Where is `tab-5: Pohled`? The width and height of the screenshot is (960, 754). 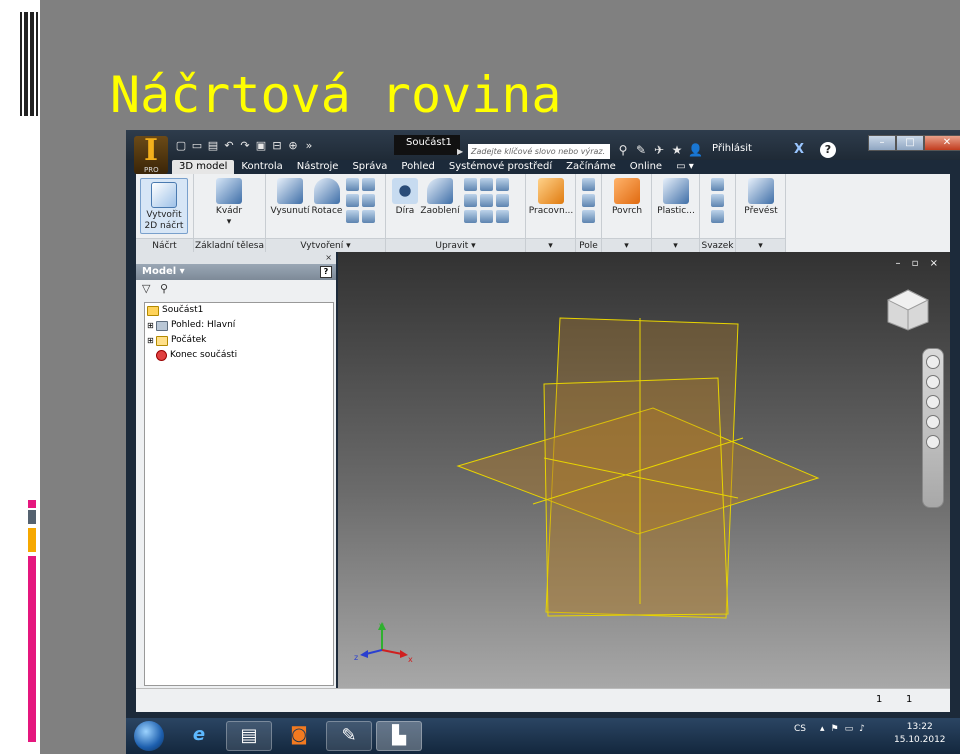
tab-5: Pohled is located at coordinates (417, 167).